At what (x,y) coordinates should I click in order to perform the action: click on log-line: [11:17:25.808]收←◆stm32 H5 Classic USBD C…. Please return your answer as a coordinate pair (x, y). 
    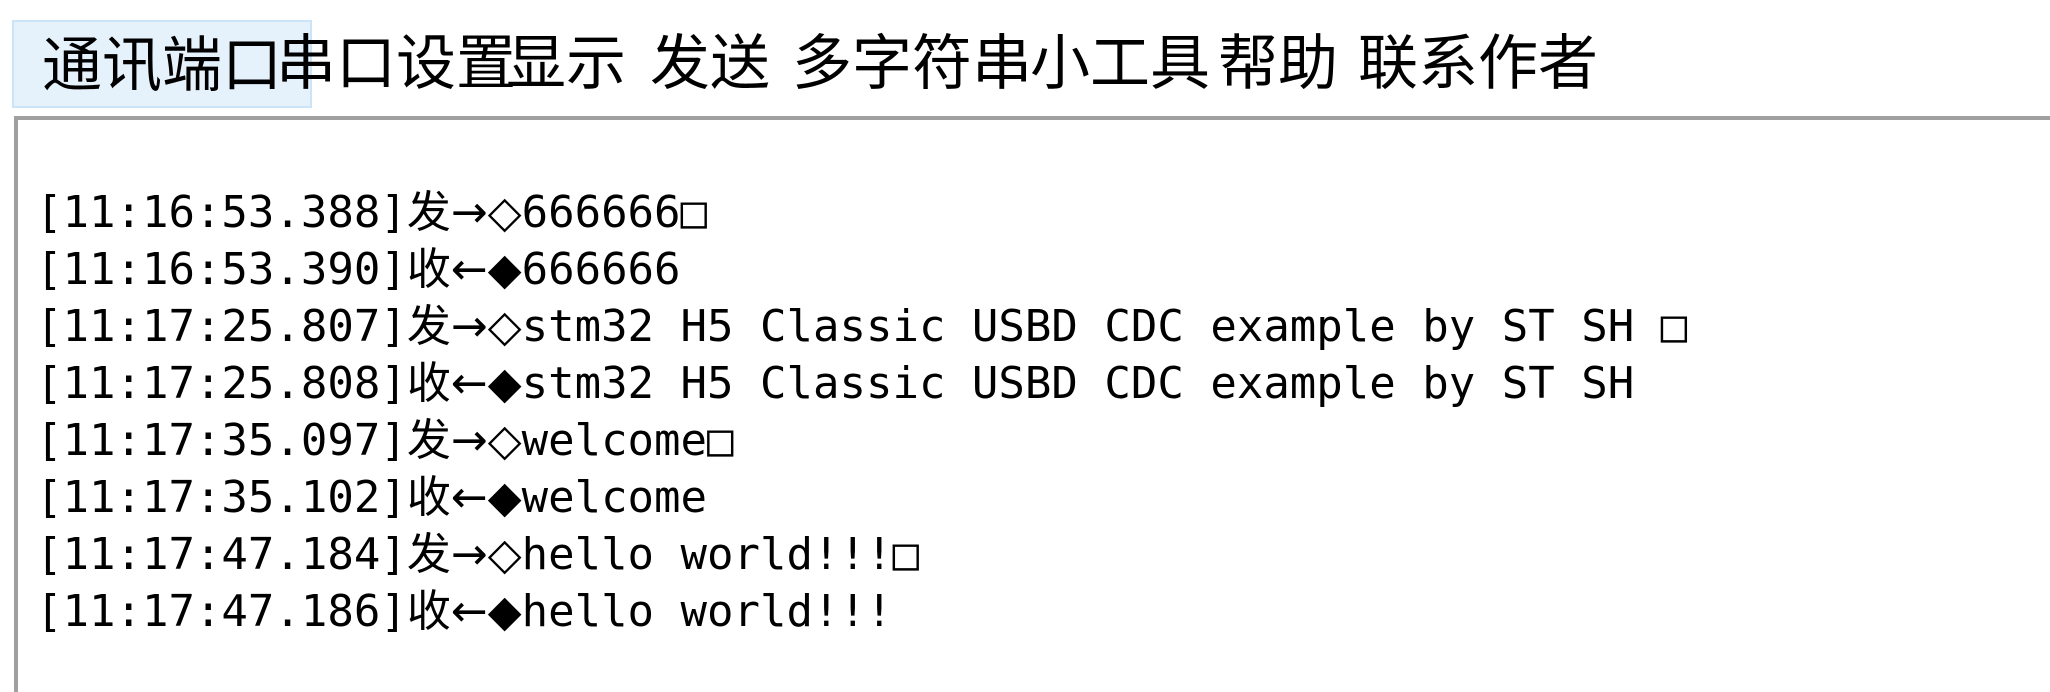
    Looking at the image, I should click on (861, 383).